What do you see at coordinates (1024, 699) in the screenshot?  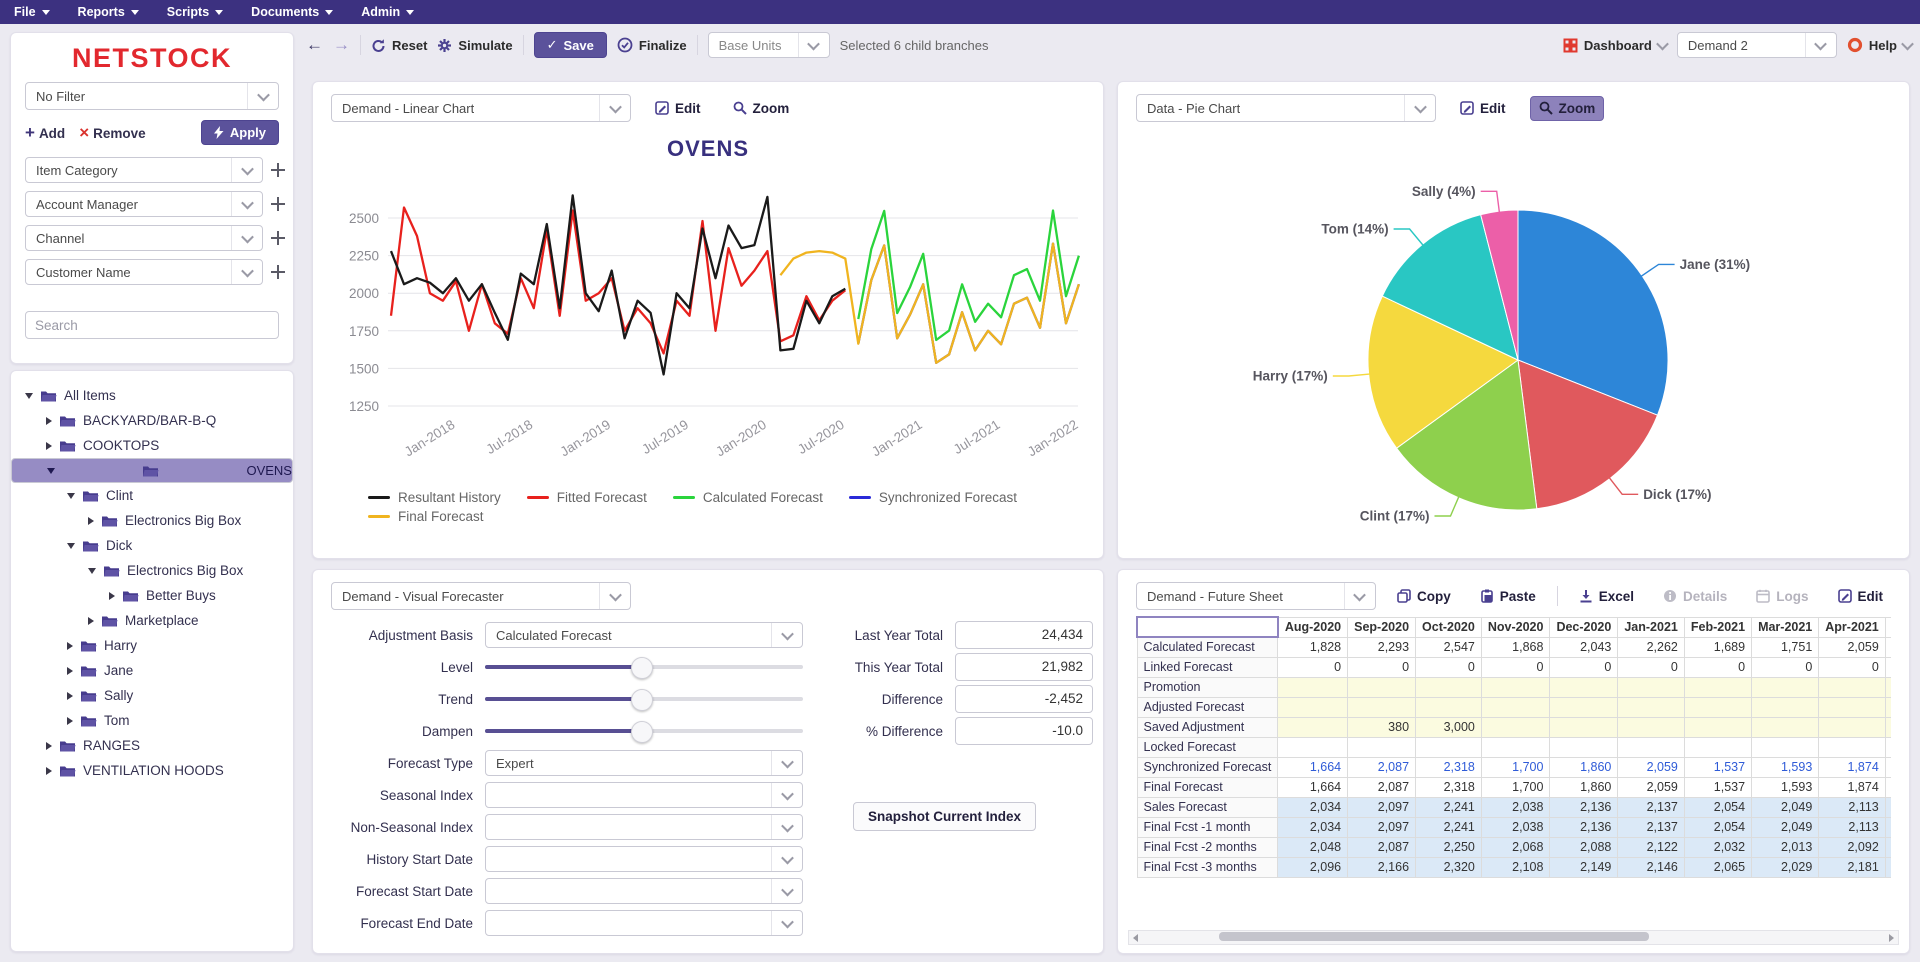 I see `difference-value: -2,452` at bounding box center [1024, 699].